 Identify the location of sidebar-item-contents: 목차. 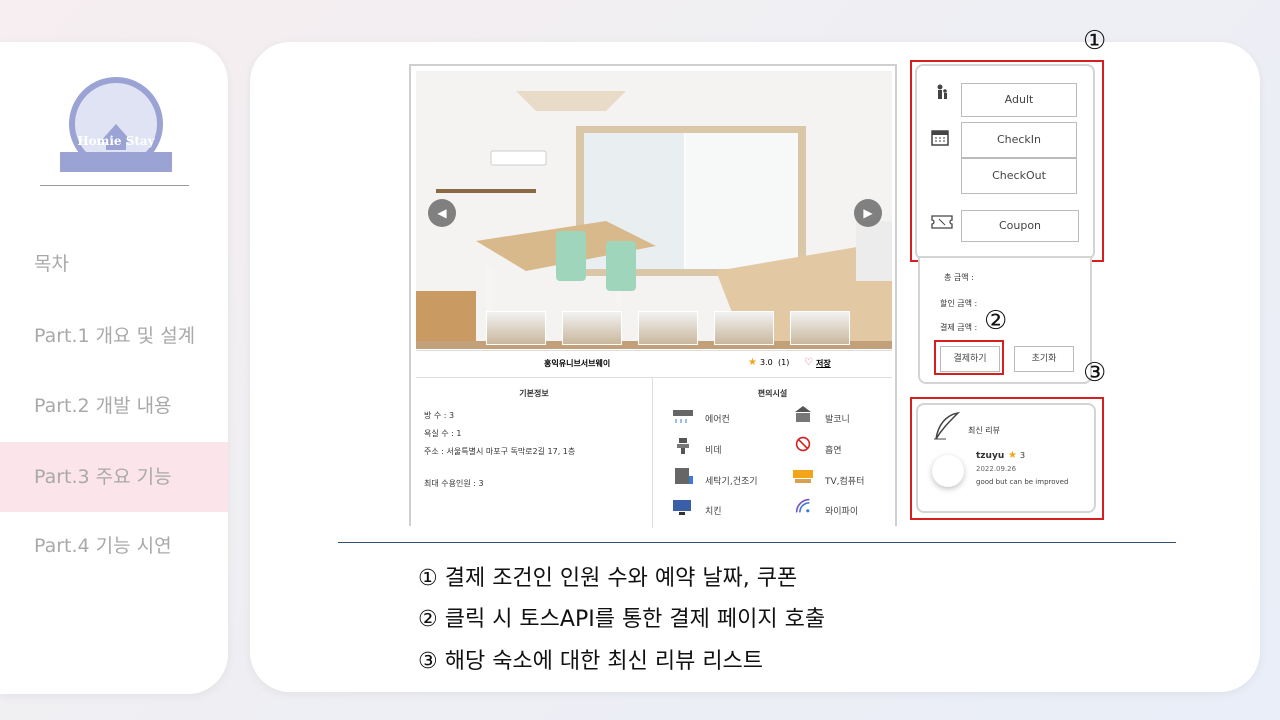
(114, 264).